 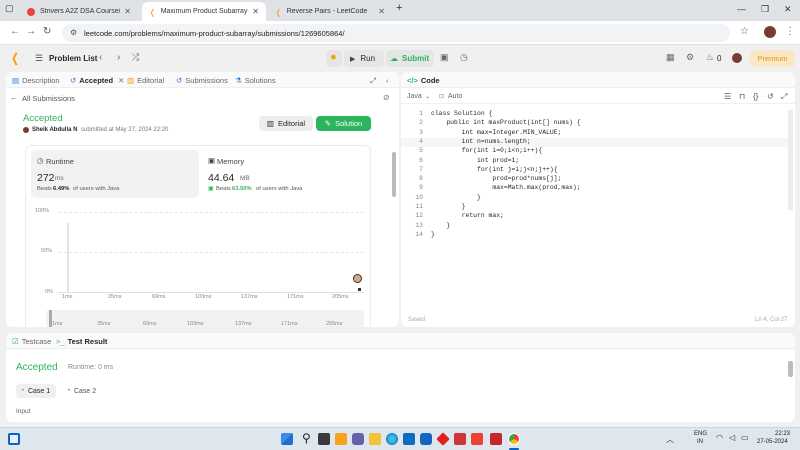 What do you see at coordinates (772, 442) in the screenshot?
I see `clock-date: 27-05-2024` at bounding box center [772, 442].